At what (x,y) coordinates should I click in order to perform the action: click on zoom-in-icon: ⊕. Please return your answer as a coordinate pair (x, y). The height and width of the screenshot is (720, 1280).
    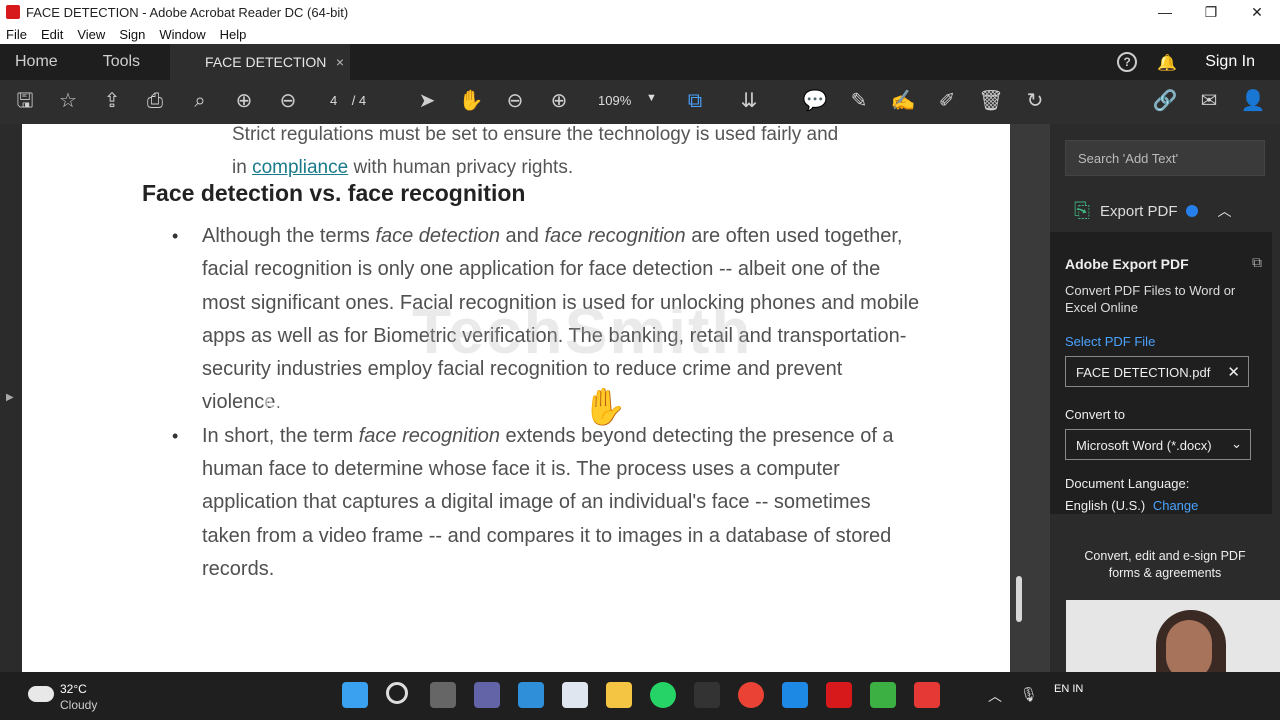
    Looking at the image, I should click on (559, 101).